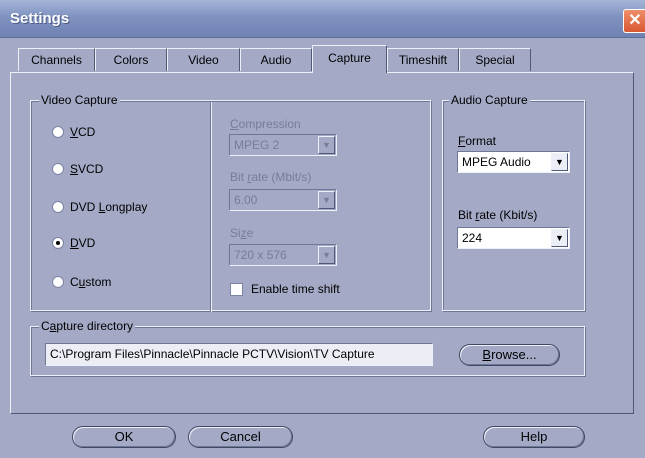 The height and width of the screenshot is (458, 645). Describe the element at coordinates (534, 437) in the screenshot. I see `help-button: Help` at that location.